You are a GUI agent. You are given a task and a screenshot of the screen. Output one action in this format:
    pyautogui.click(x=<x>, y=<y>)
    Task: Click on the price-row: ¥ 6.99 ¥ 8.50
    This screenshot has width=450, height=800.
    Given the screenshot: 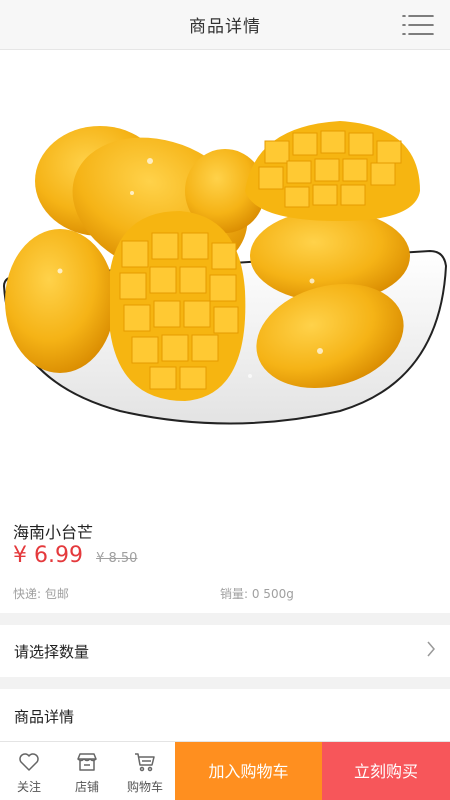 What is the action you would take?
    pyautogui.click(x=75, y=558)
    